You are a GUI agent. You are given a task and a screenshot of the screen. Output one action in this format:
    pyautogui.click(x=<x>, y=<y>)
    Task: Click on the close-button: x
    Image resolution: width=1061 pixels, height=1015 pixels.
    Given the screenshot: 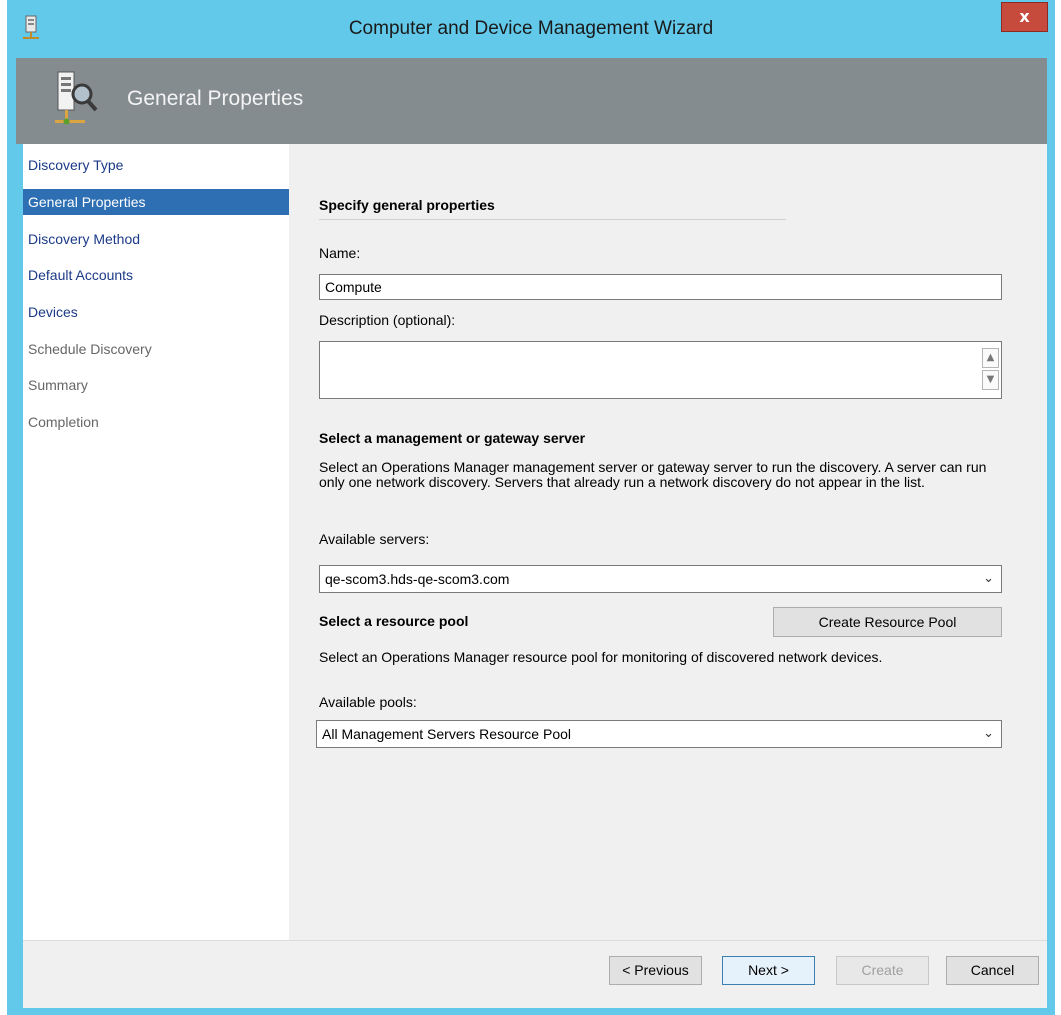 What is the action you would take?
    pyautogui.click(x=1024, y=17)
    